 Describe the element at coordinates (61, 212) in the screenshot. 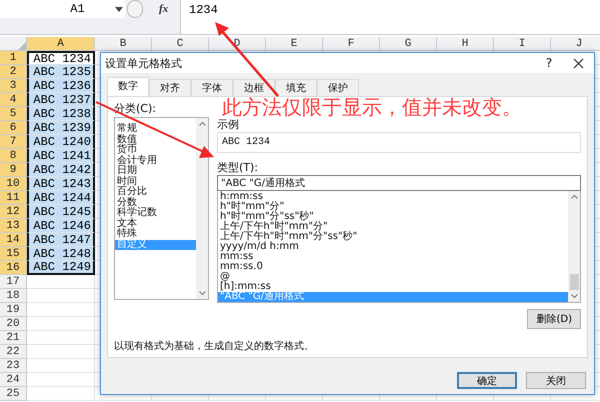

I see `table-cell: ABC 1245` at that location.